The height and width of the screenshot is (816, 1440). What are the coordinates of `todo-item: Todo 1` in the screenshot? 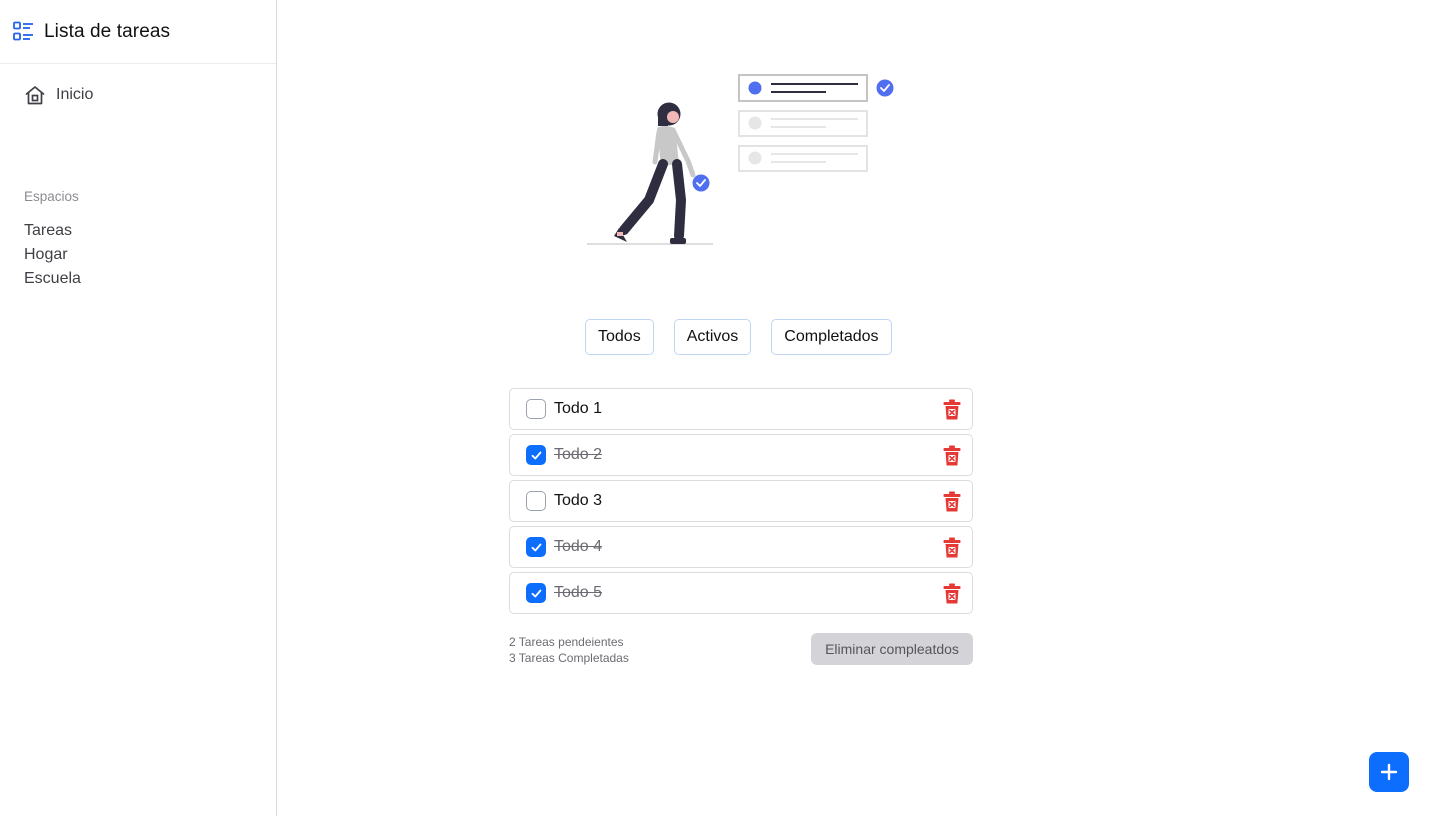 It's located at (741, 409).